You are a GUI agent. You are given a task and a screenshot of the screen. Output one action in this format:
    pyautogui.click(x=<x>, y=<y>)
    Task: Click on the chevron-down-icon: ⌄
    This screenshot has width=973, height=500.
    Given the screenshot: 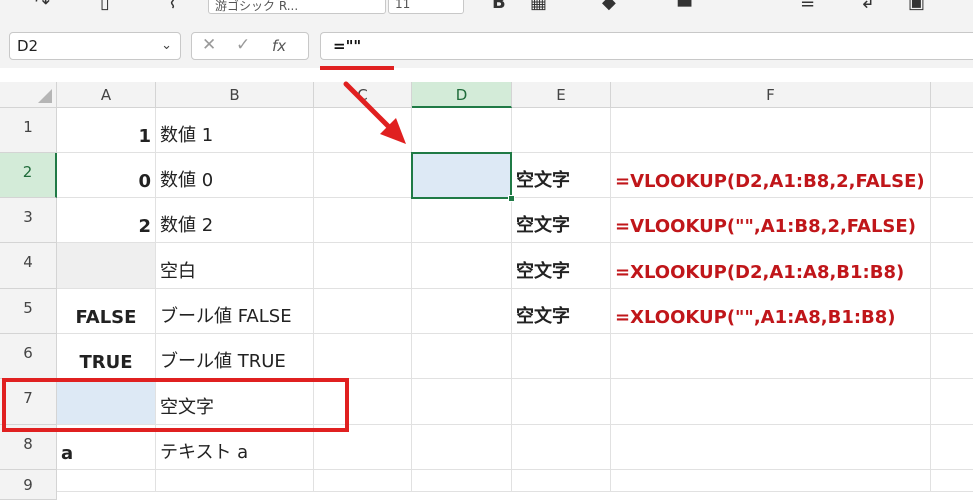 What is the action you would take?
    pyautogui.click(x=166, y=46)
    